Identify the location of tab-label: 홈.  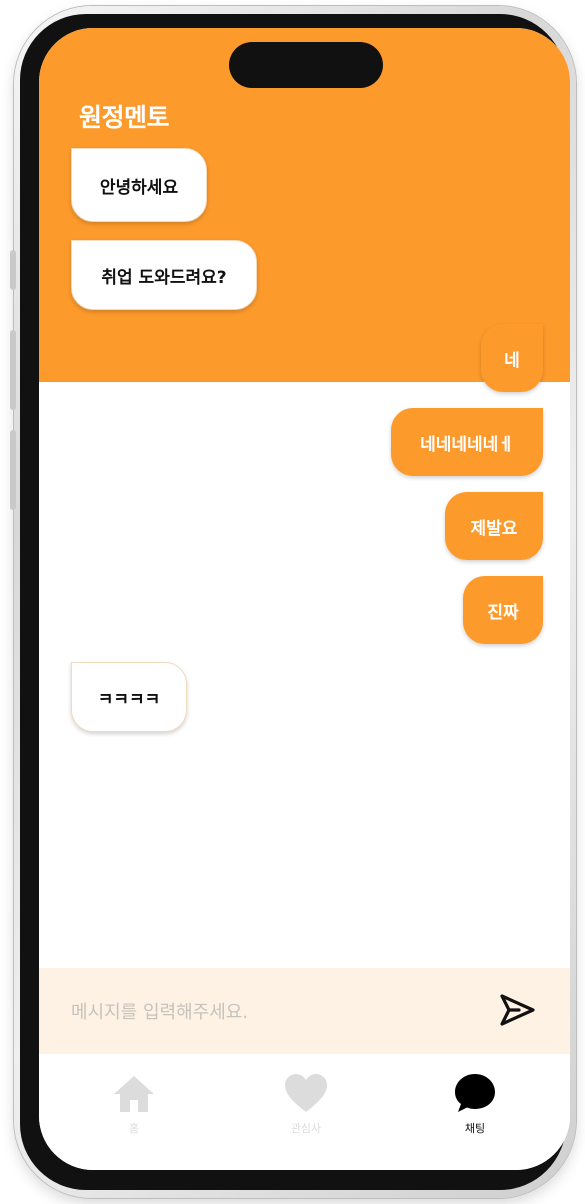
(134, 1128).